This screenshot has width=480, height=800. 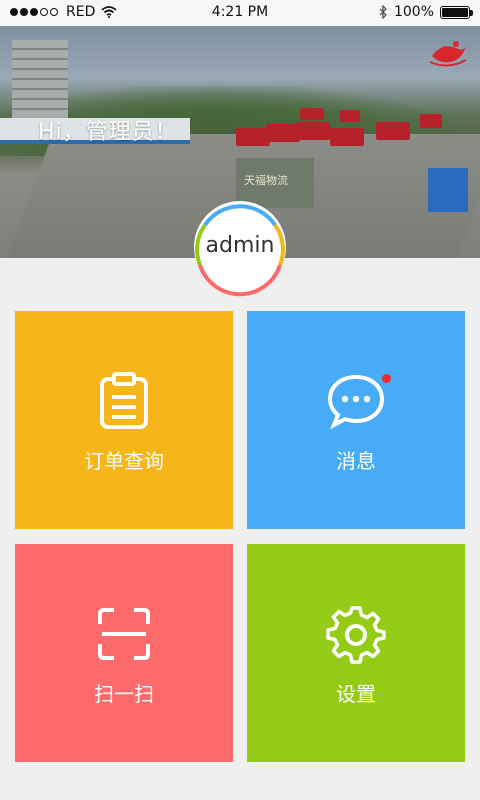 I want to click on banner-trucks, so click(x=355, y=142).